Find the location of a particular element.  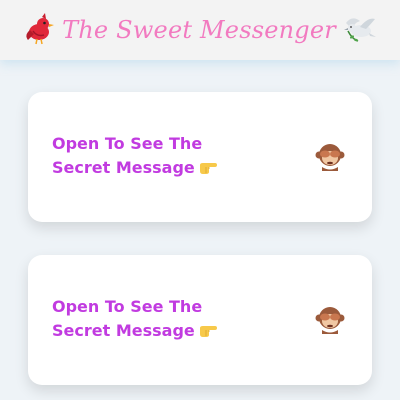

app-title: The Sweet Messenger is located at coordinates (199, 30).